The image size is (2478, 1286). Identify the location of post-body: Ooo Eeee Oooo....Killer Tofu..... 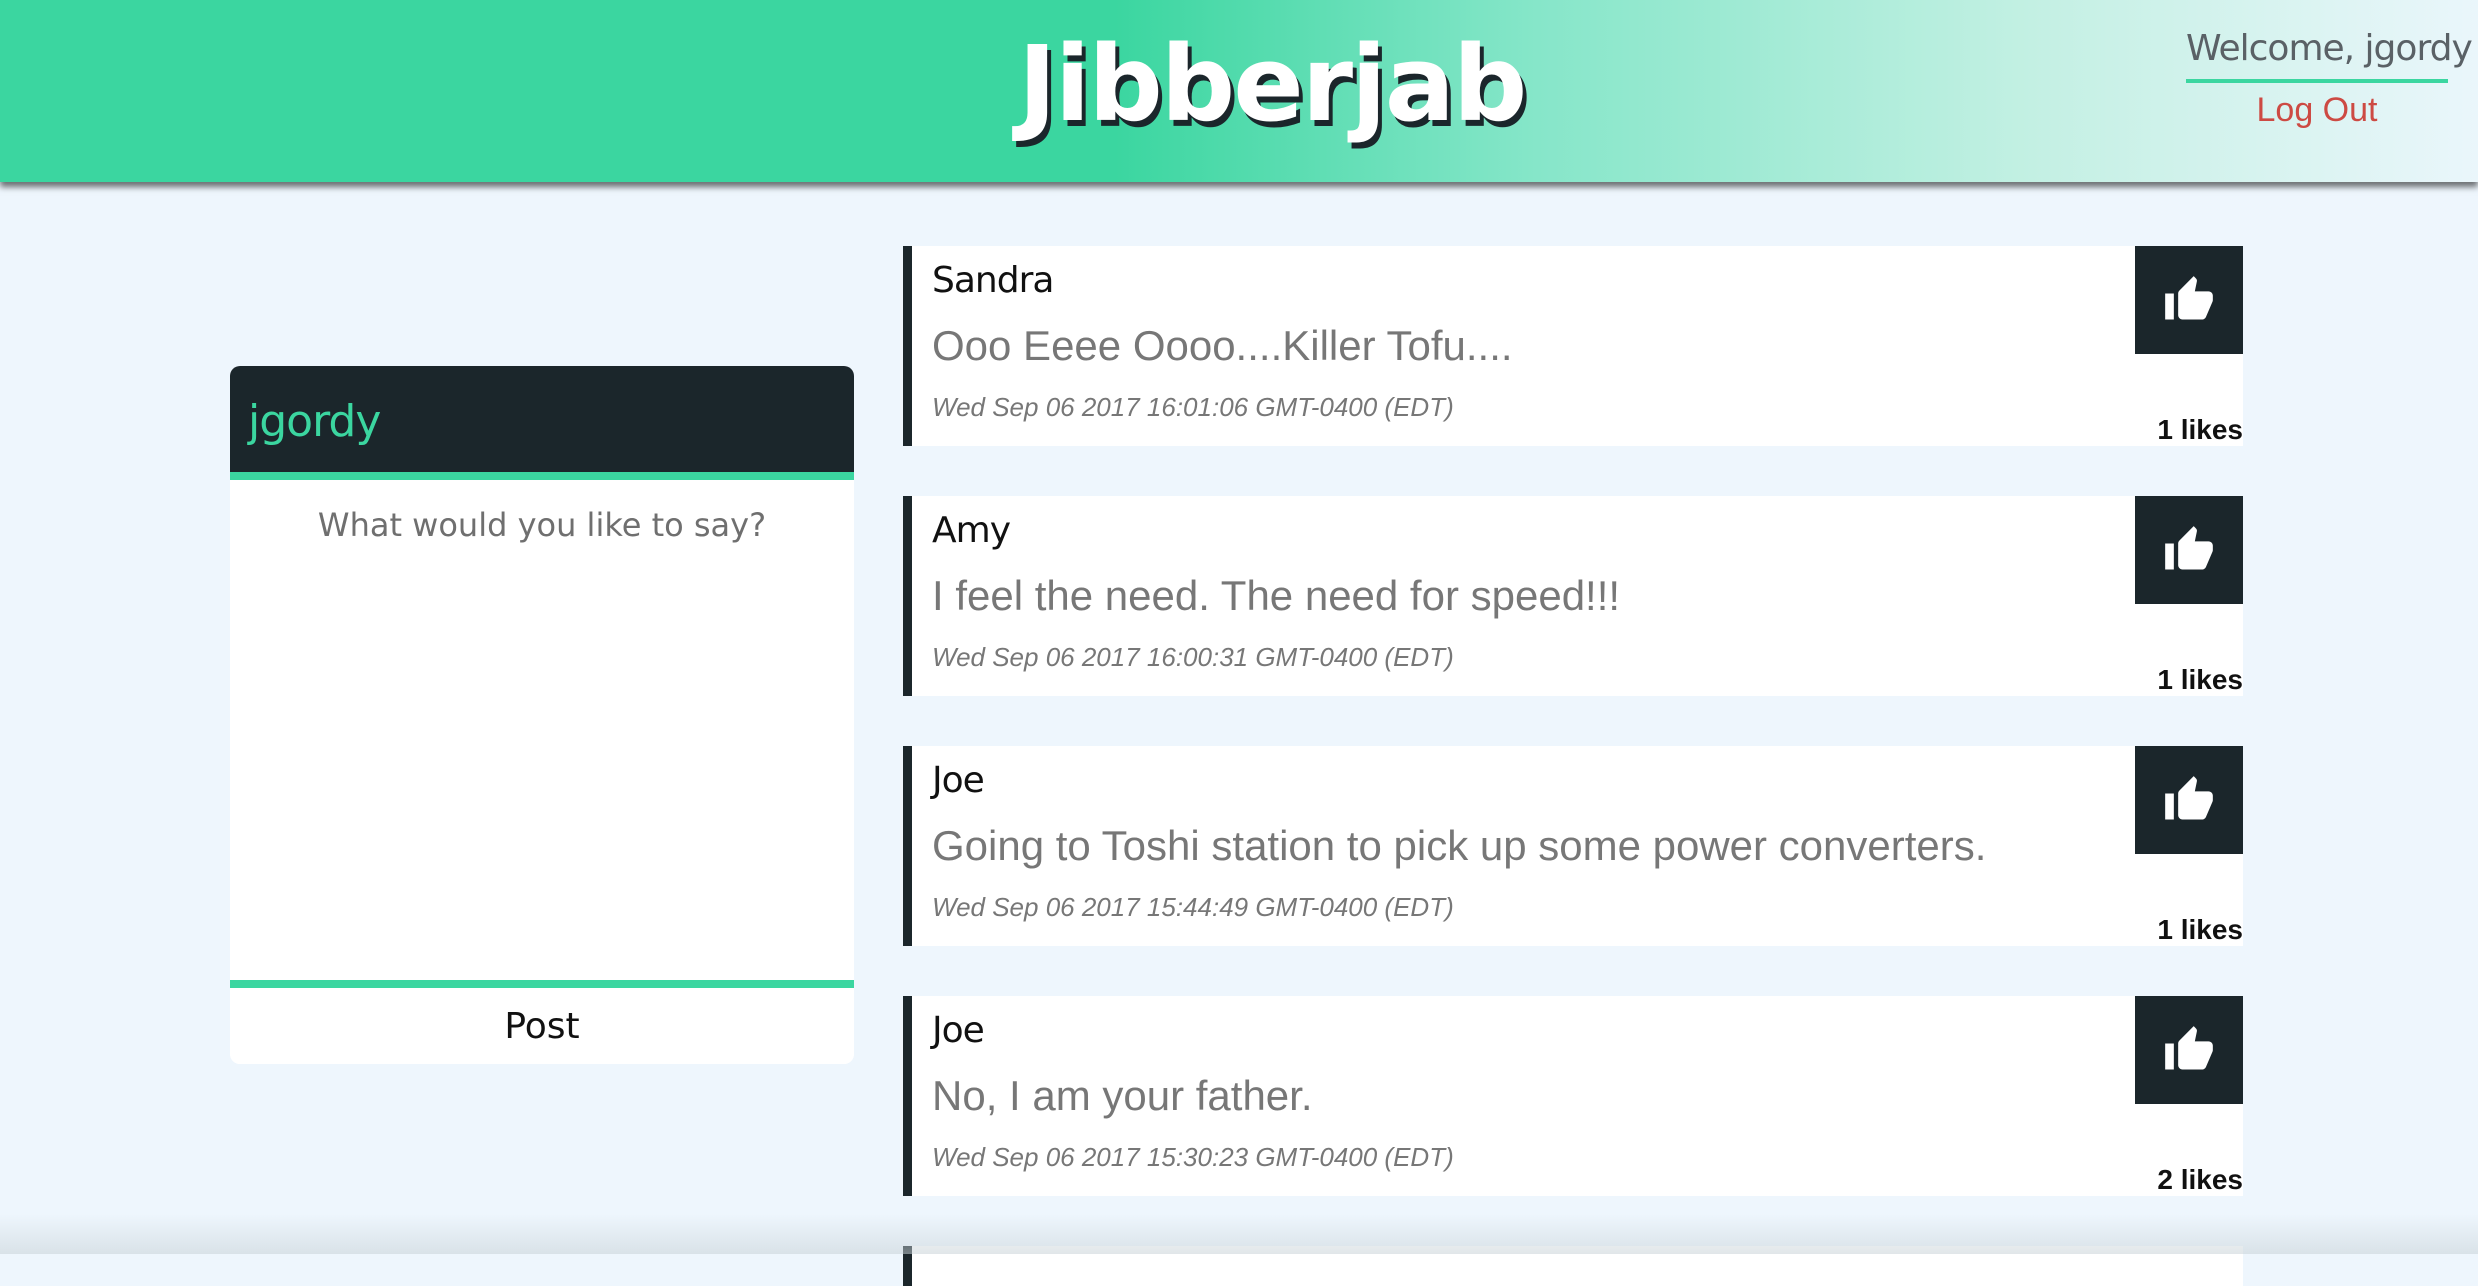
(1222, 346).